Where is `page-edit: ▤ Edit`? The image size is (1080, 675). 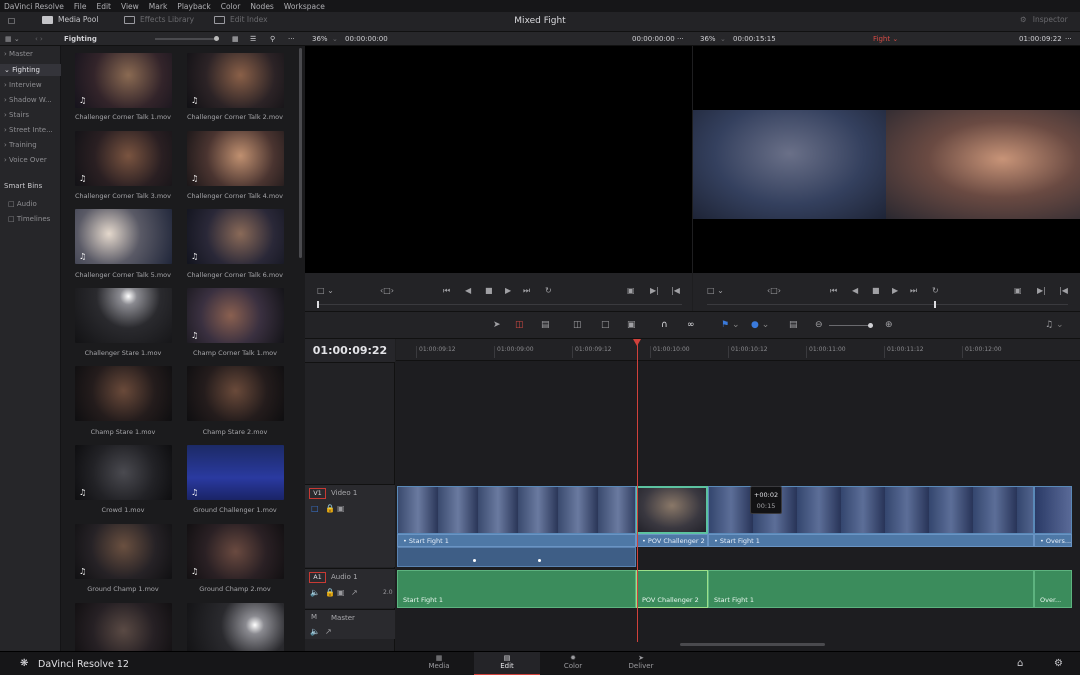
page-edit: ▤ Edit is located at coordinates (507, 663).